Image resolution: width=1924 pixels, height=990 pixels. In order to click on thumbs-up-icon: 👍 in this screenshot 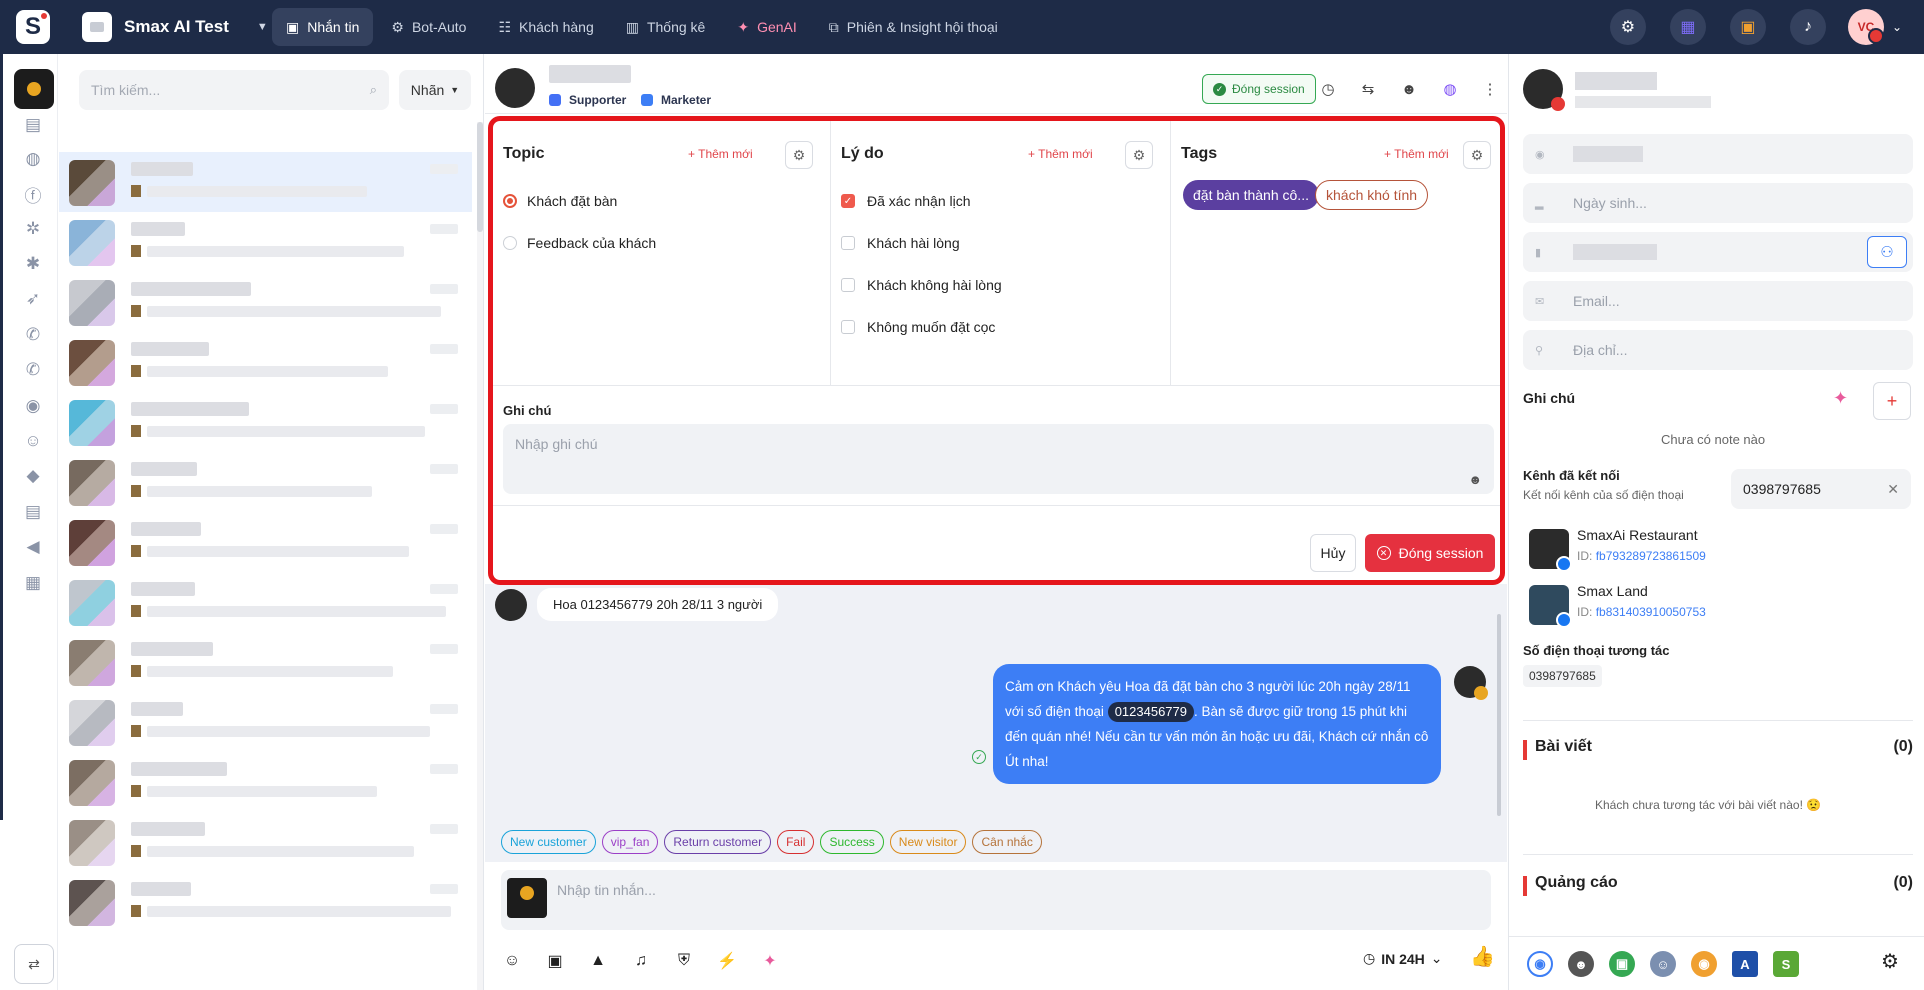, I will do `click(1482, 956)`.